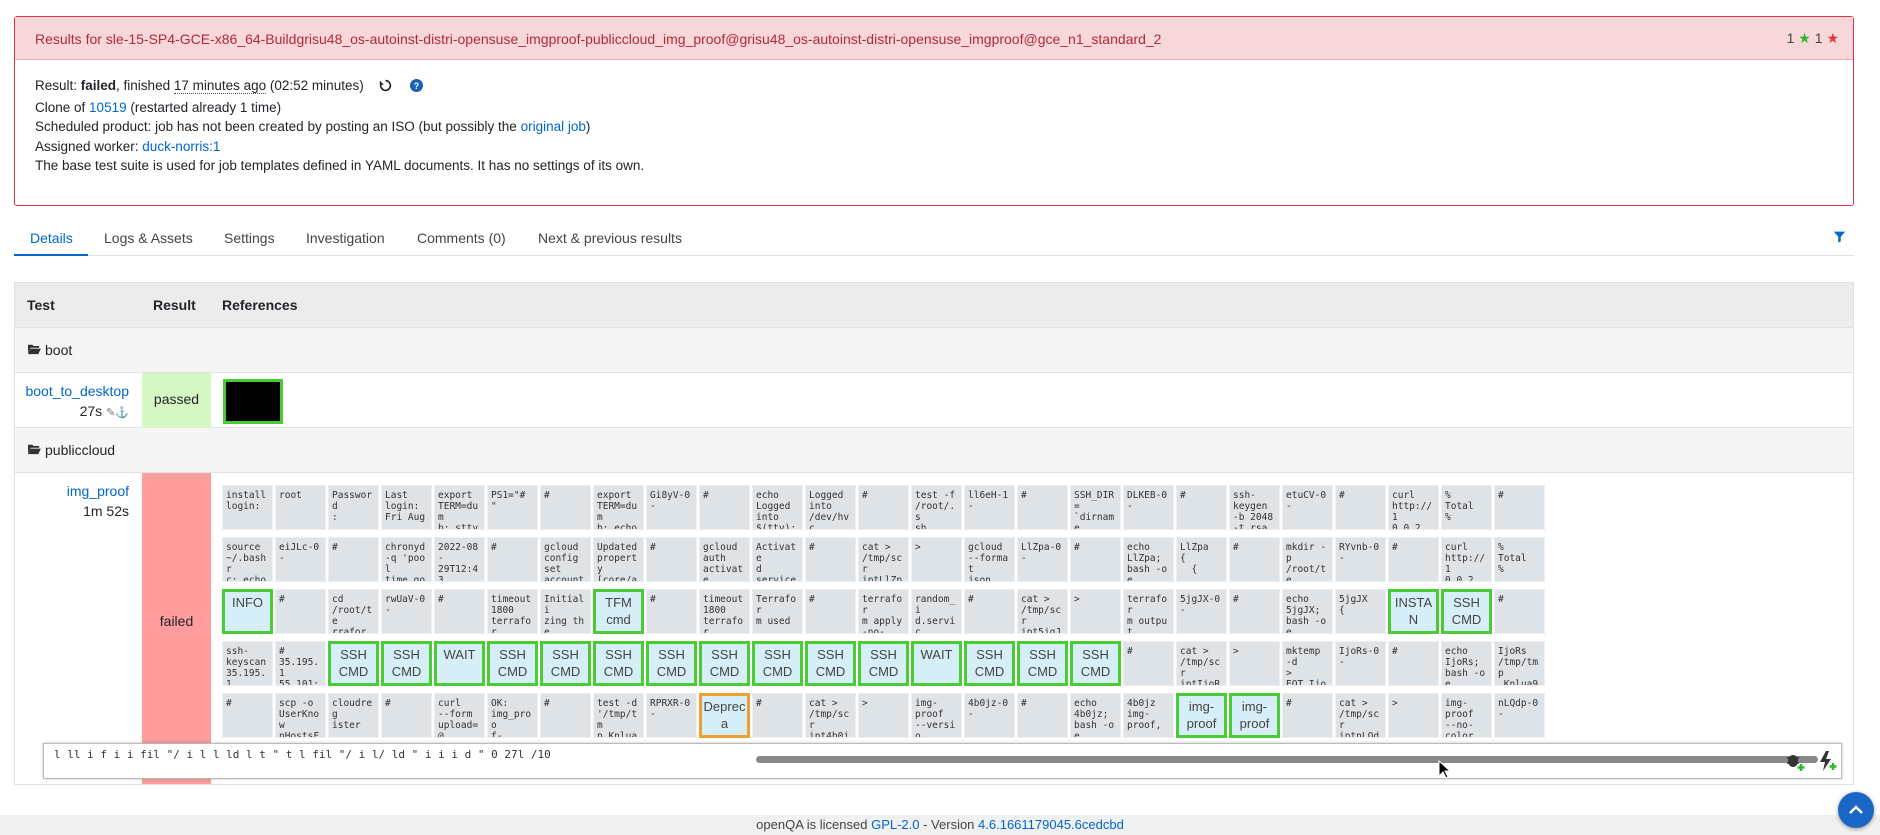 The width and height of the screenshot is (1880, 835). I want to click on step-thumbnail: Initiali zing the, so click(565, 611).